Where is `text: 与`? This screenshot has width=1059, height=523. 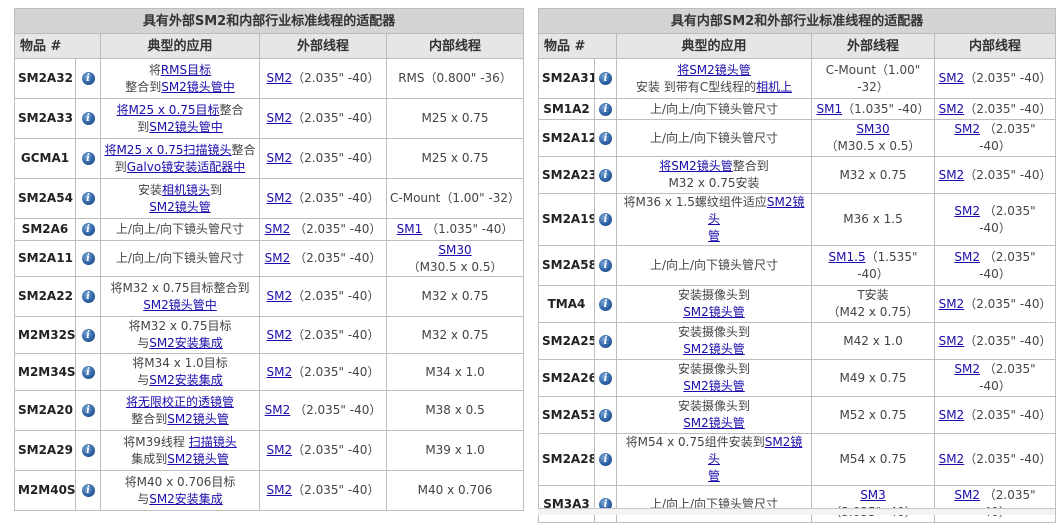
text: 与 is located at coordinates (143, 380).